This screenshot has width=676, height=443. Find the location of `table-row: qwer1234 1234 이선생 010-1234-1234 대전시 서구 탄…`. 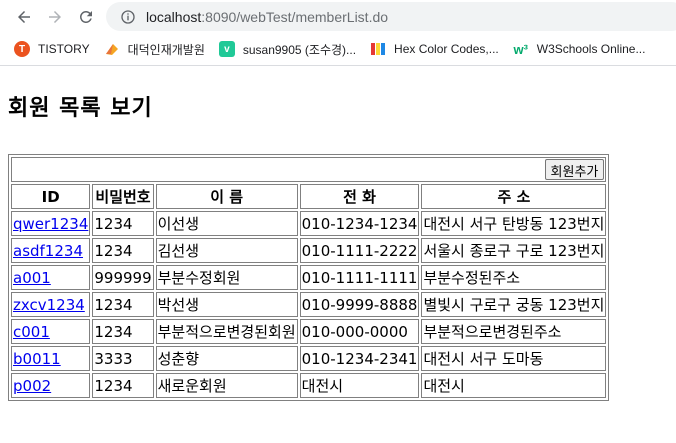

table-row: qwer1234 1234 이선생 010-1234-1234 대전시 서구 탄… is located at coordinates (309, 223).